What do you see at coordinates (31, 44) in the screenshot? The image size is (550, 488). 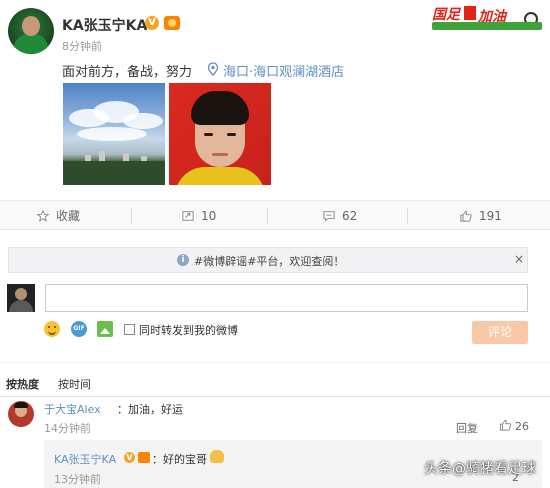 I see `avatar-jersey` at bounding box center [31, 44].